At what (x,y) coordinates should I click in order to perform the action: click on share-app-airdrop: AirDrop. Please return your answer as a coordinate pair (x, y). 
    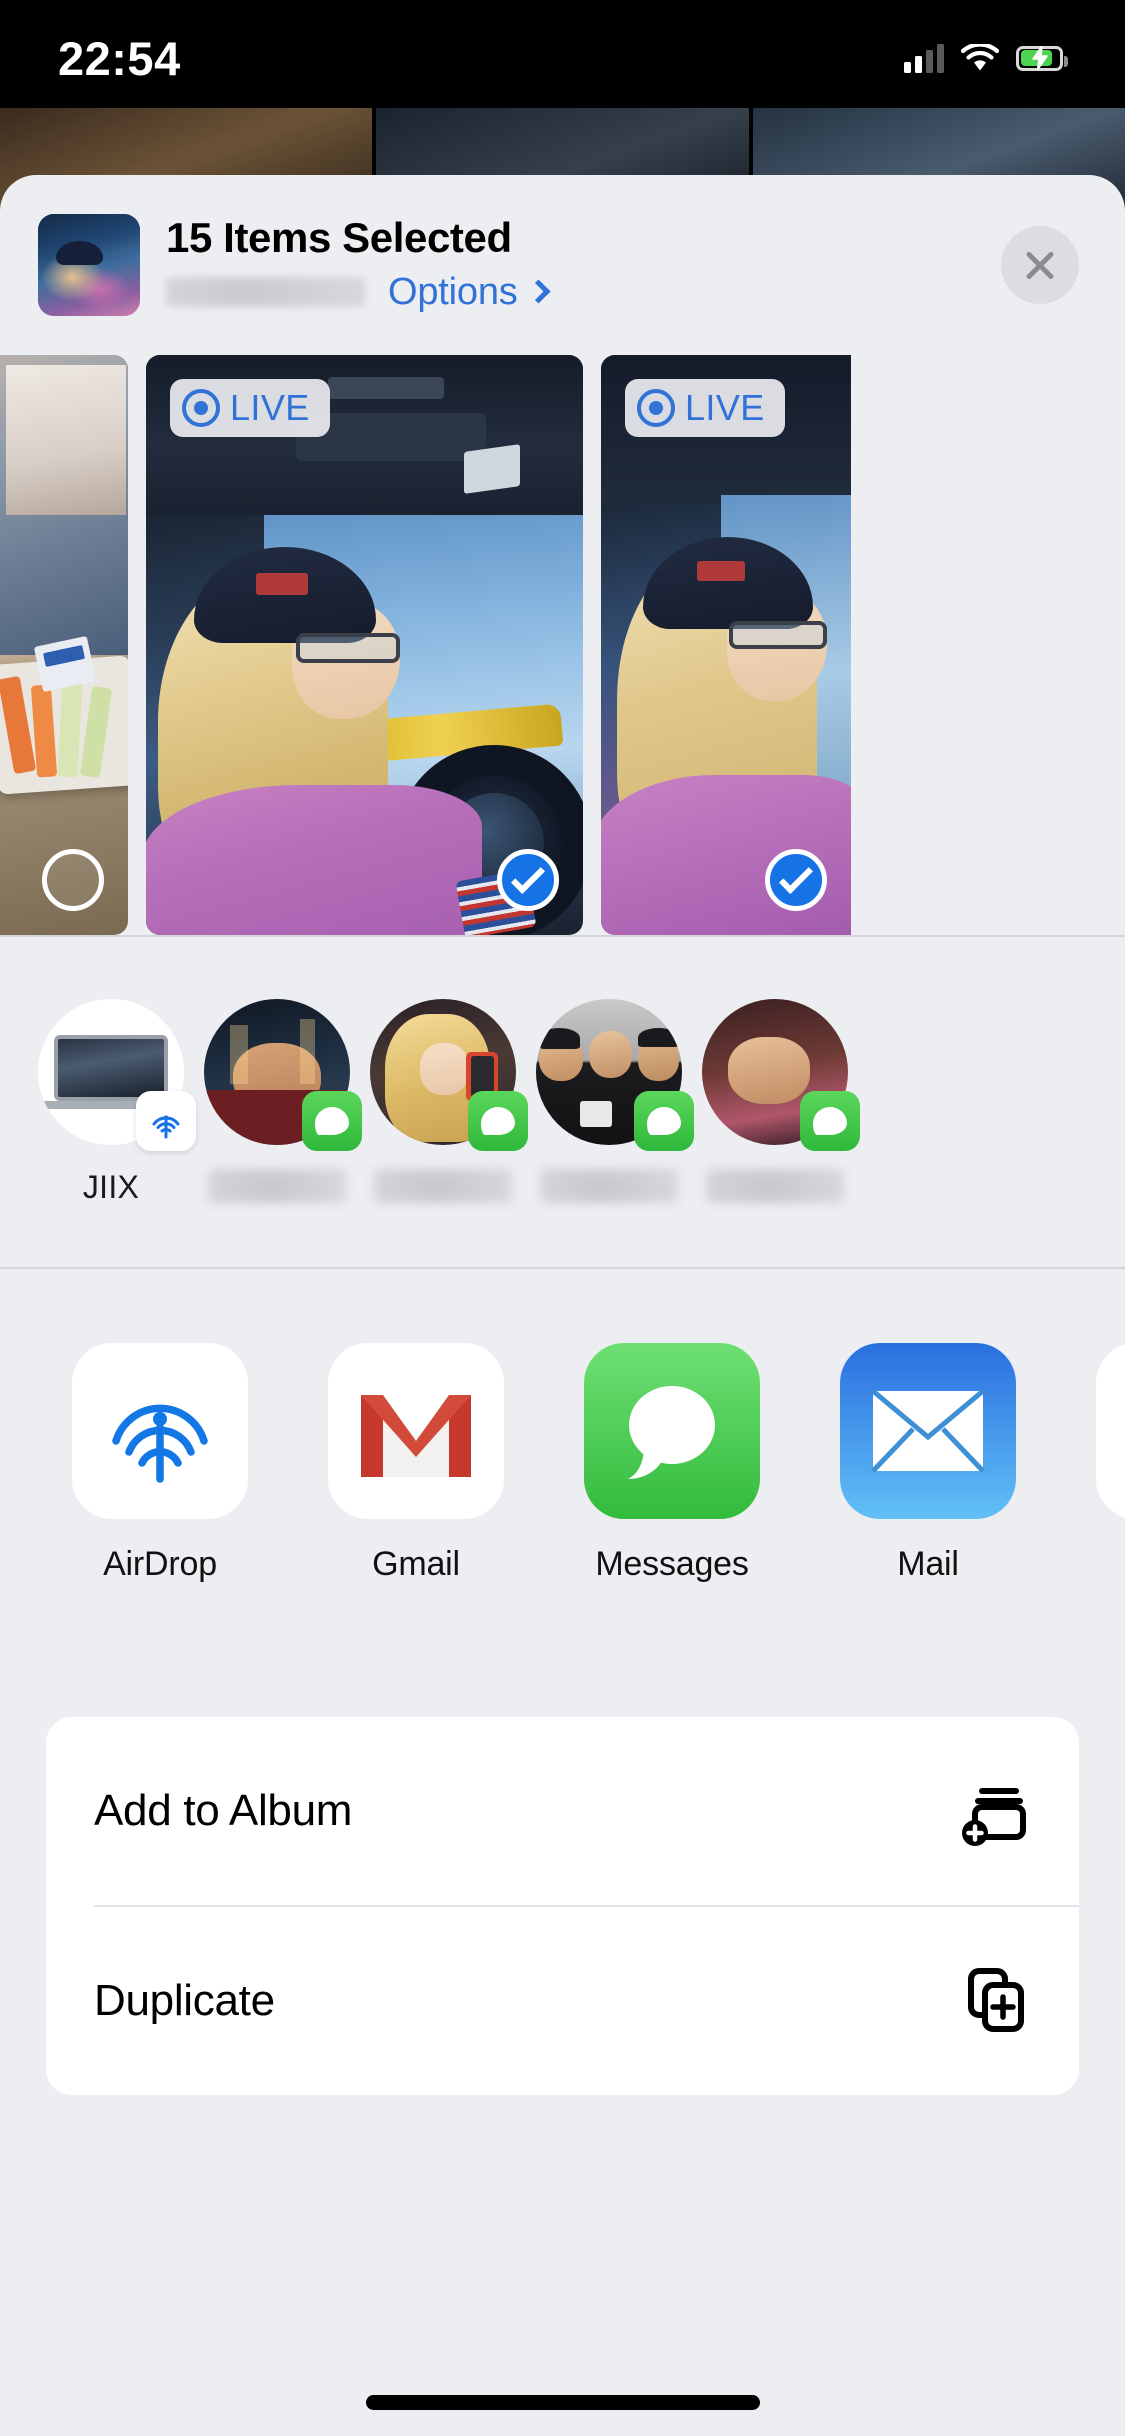
    Looking at the image, I should click on (160, 1463).